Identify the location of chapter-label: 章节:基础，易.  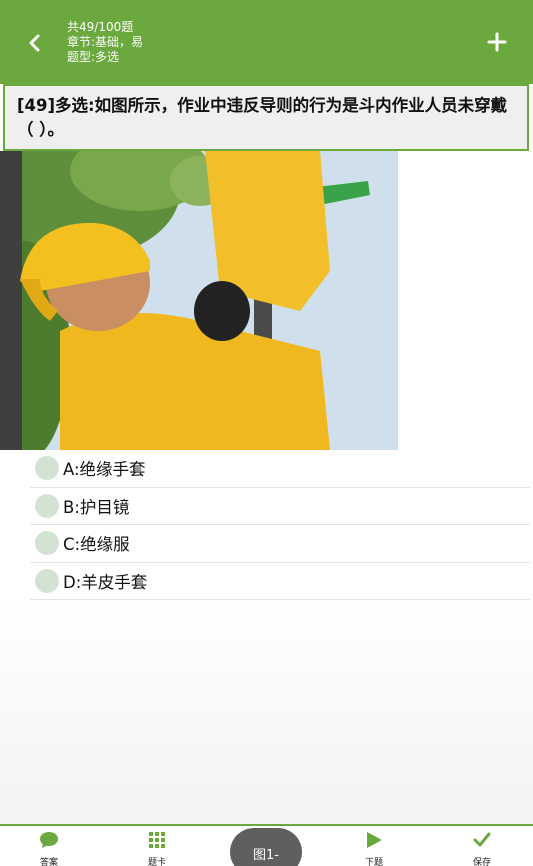
(105, 42).